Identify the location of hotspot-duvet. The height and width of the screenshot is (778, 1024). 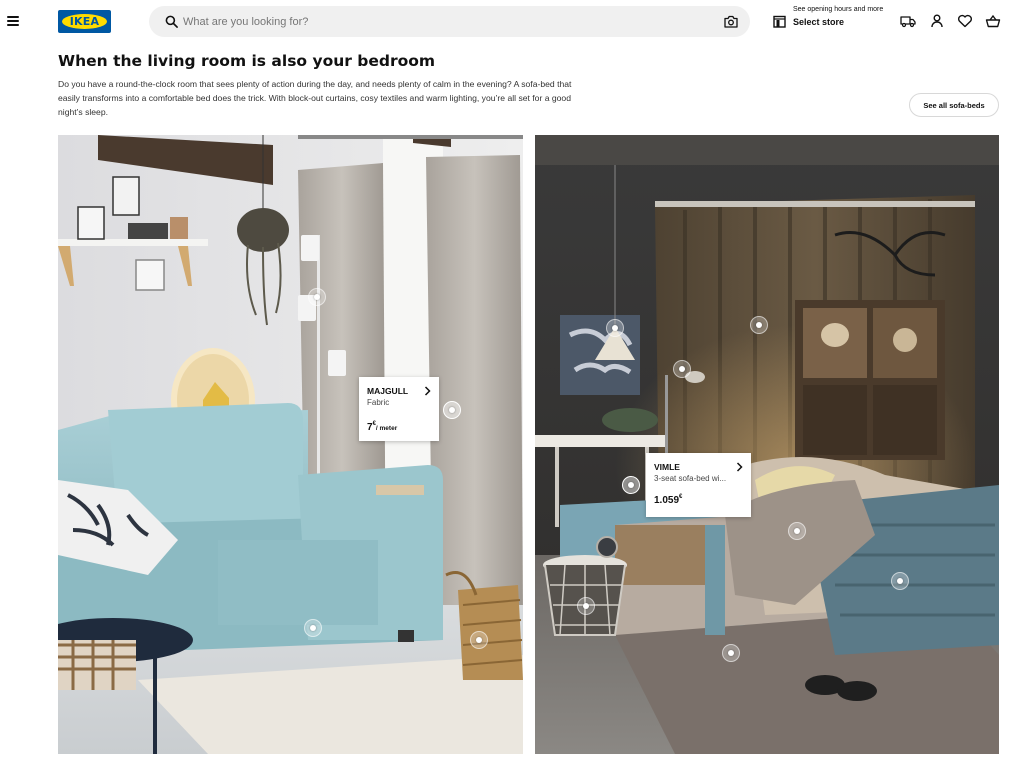
(797, 531).